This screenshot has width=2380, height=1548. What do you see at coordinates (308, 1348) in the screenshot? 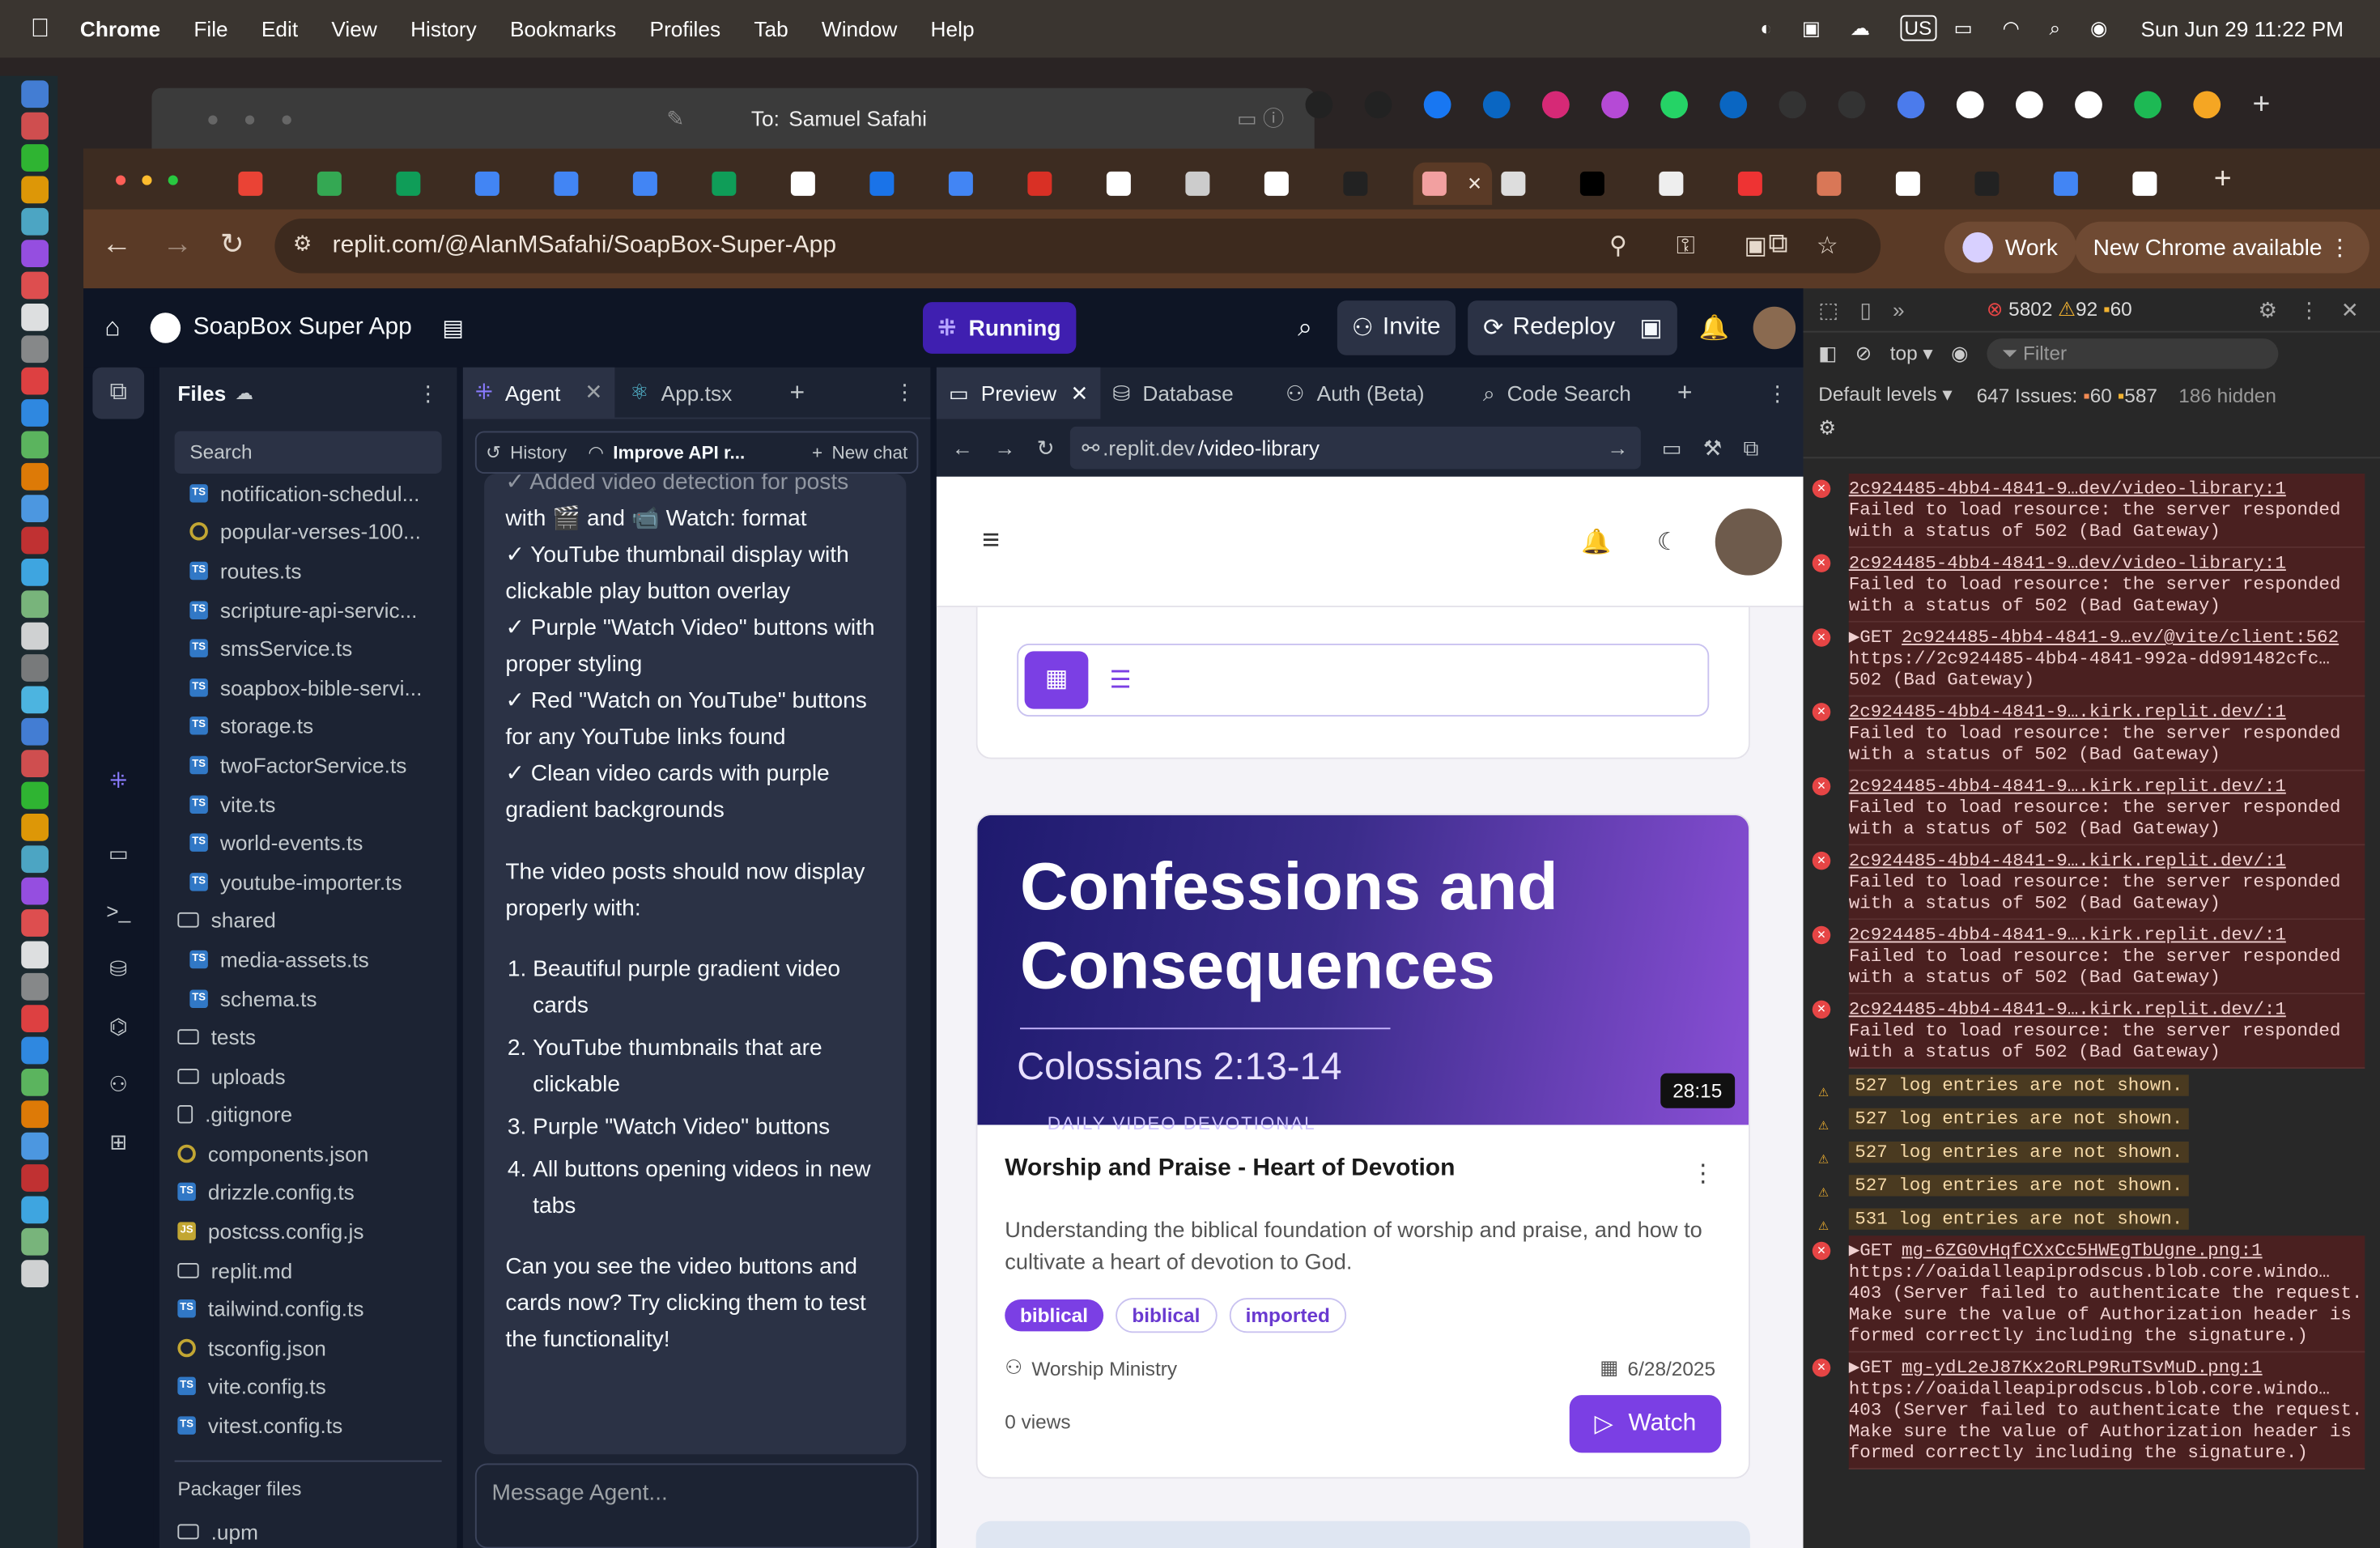
I see `file-row: tsconfig.json` at bounding box center [308, 1348].